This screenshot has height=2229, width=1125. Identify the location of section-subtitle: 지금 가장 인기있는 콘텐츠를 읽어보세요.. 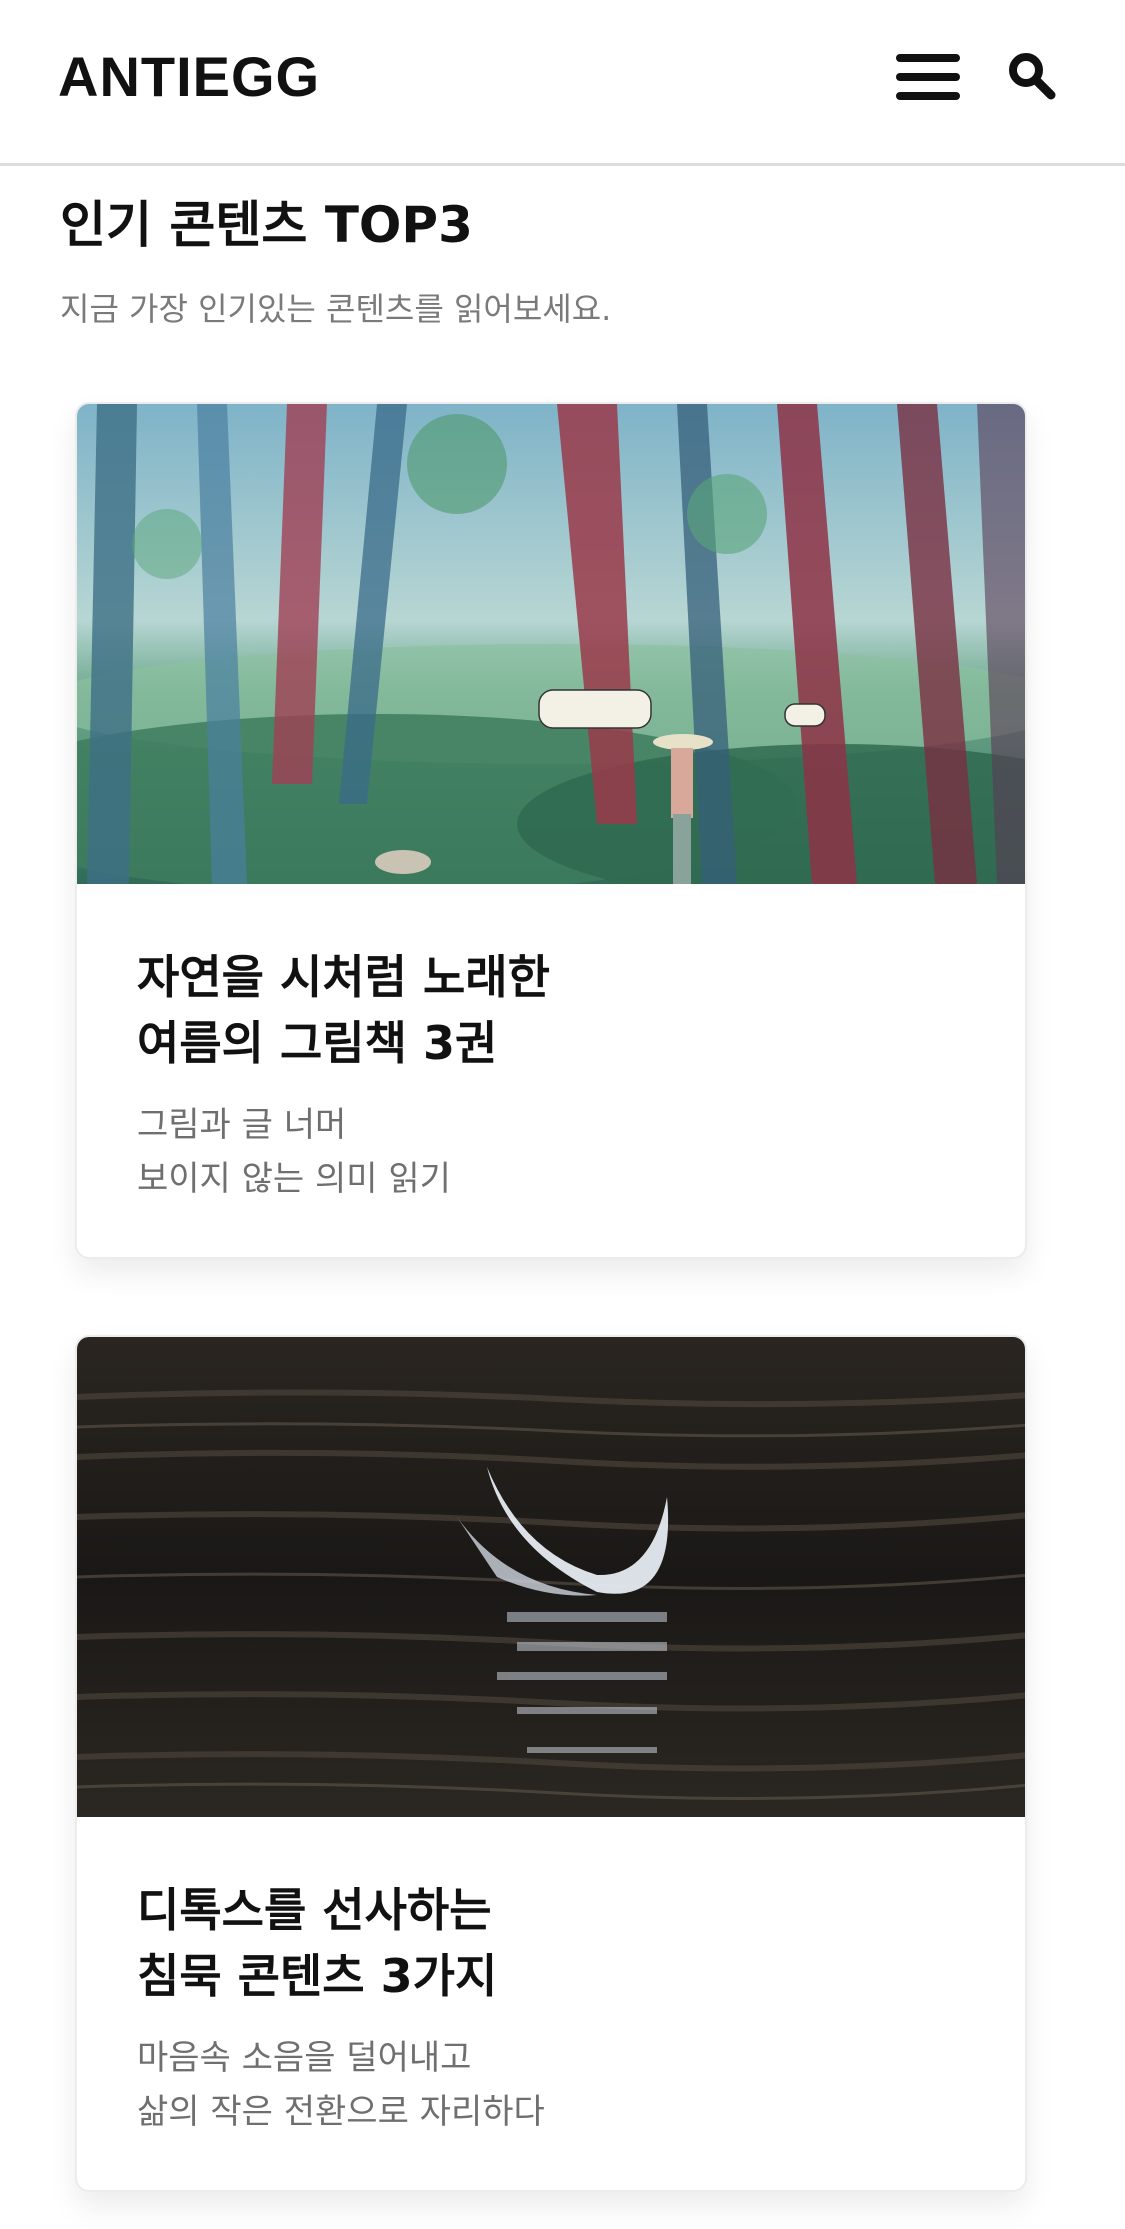
(336, 309).